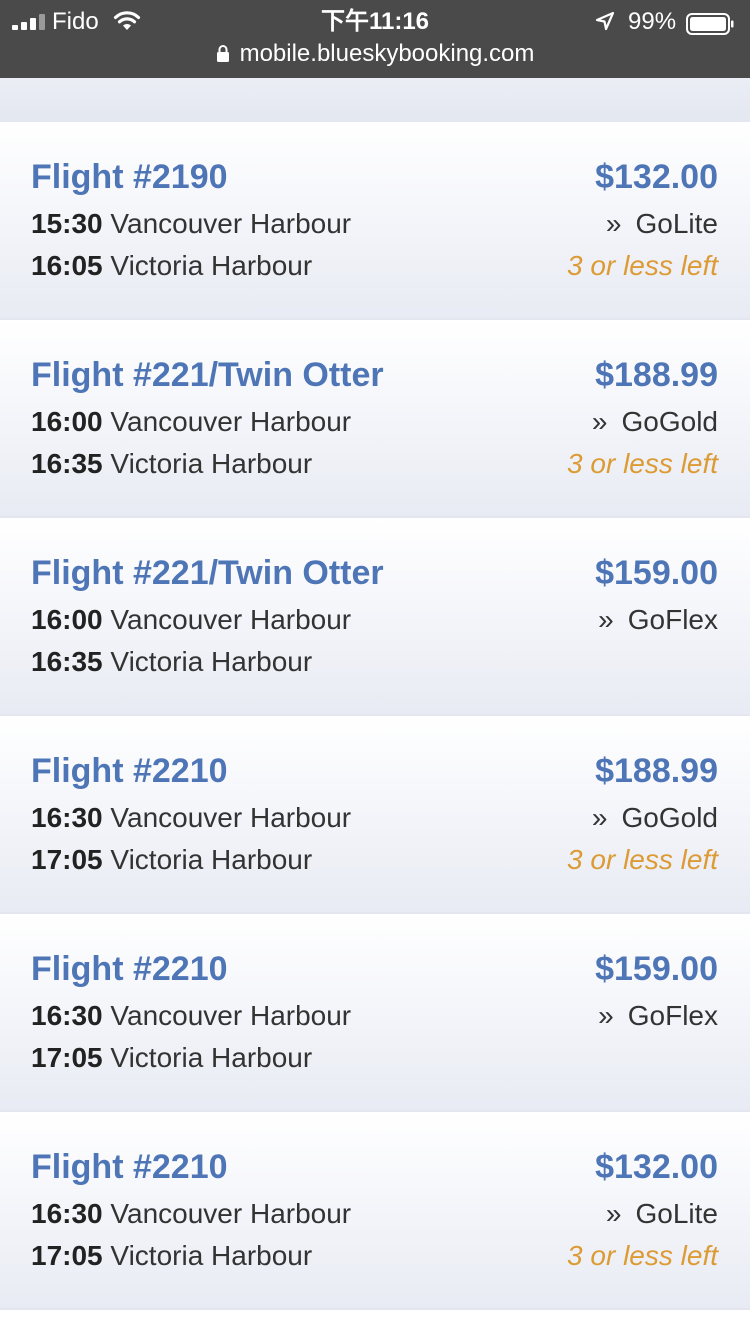 The image size is (750, 1334). I want to click on list-top-edge, so click(375, 100).